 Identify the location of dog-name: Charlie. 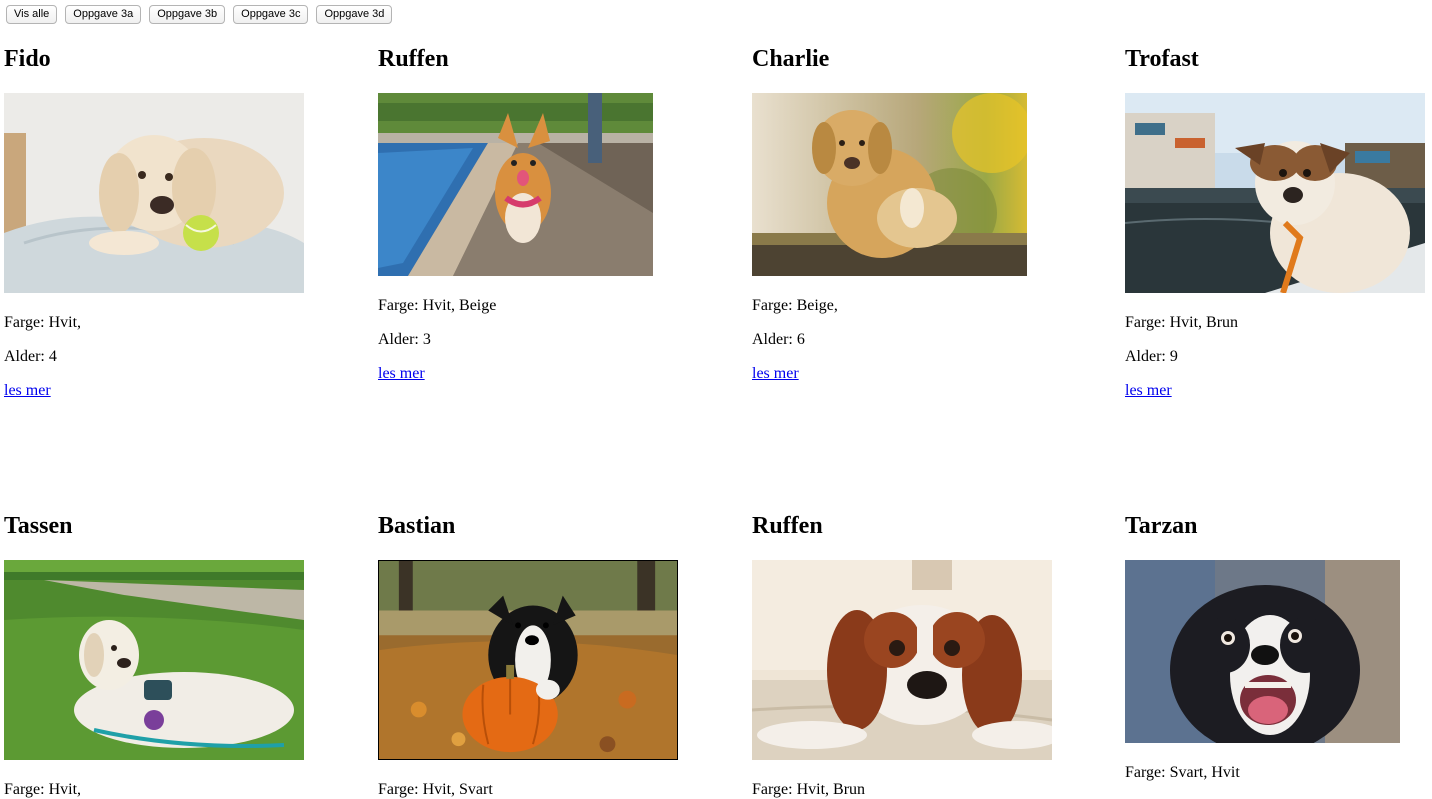
(791, 59).